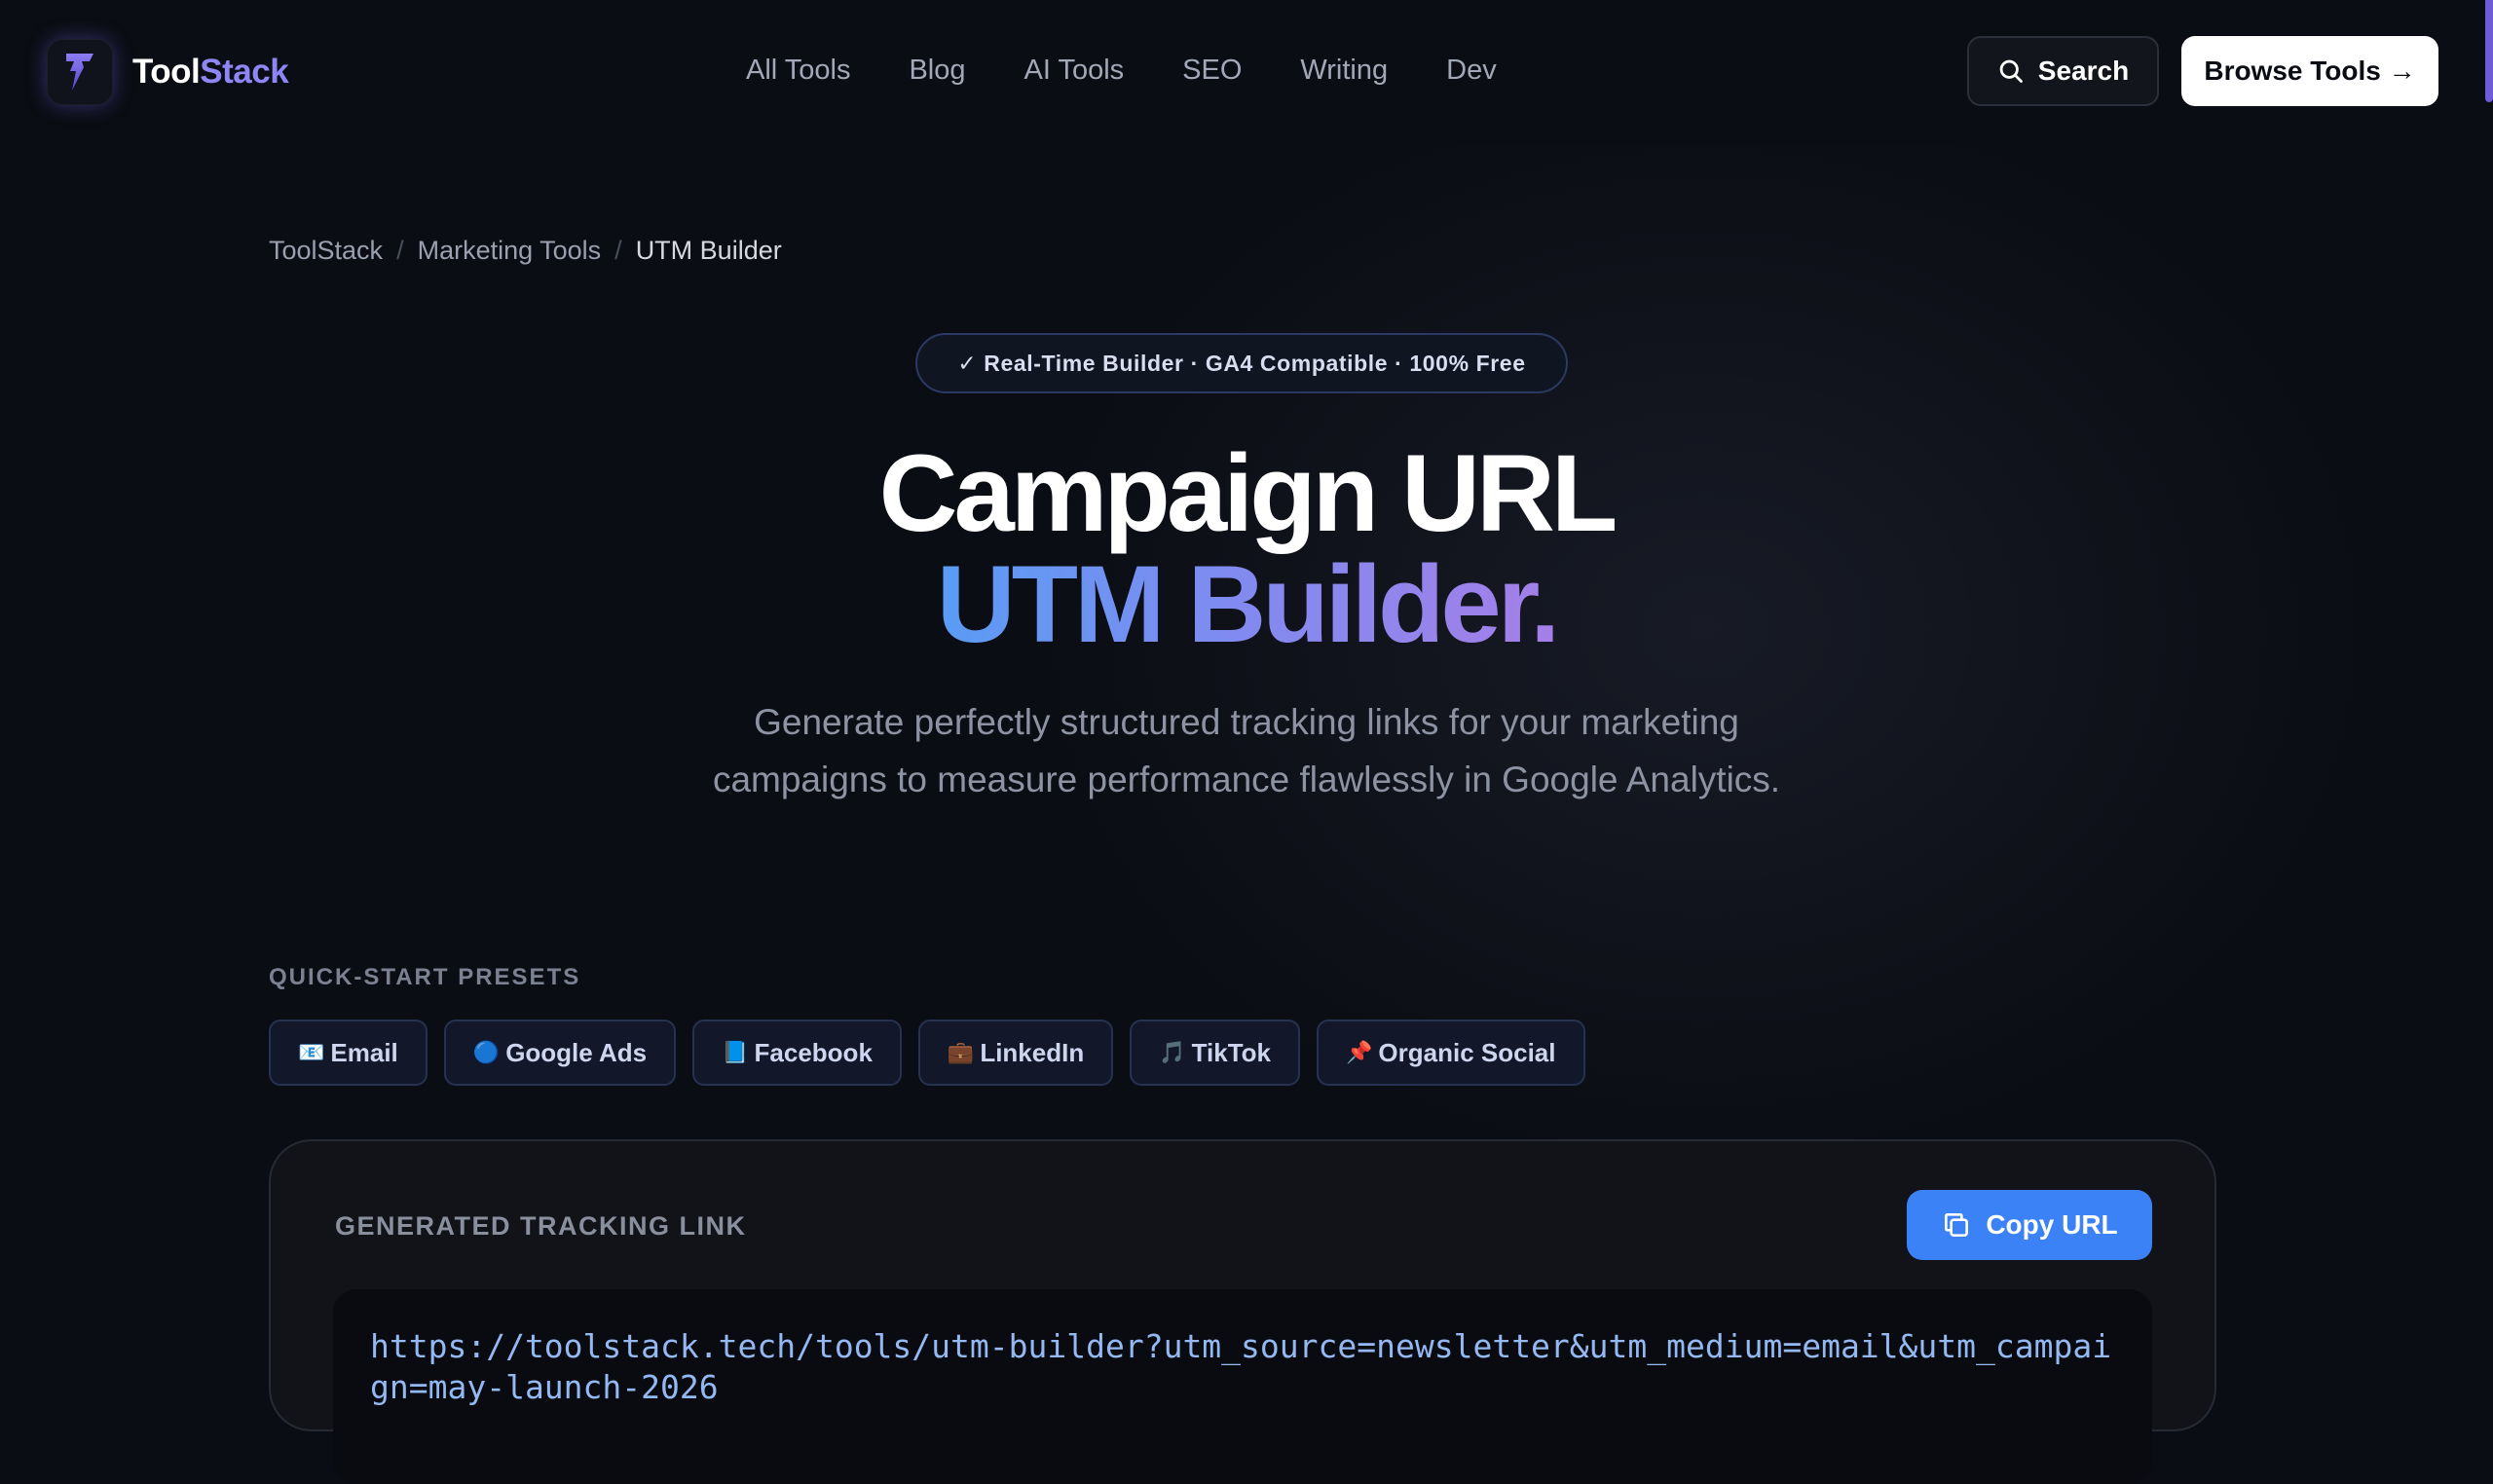 The width and height of the screenshot is (2493, 1484). What do you see at coordinates (709, 250) in the screenshot?
I see `breadcrumb-current: UTM Builder` at bounding box center [709, 250].